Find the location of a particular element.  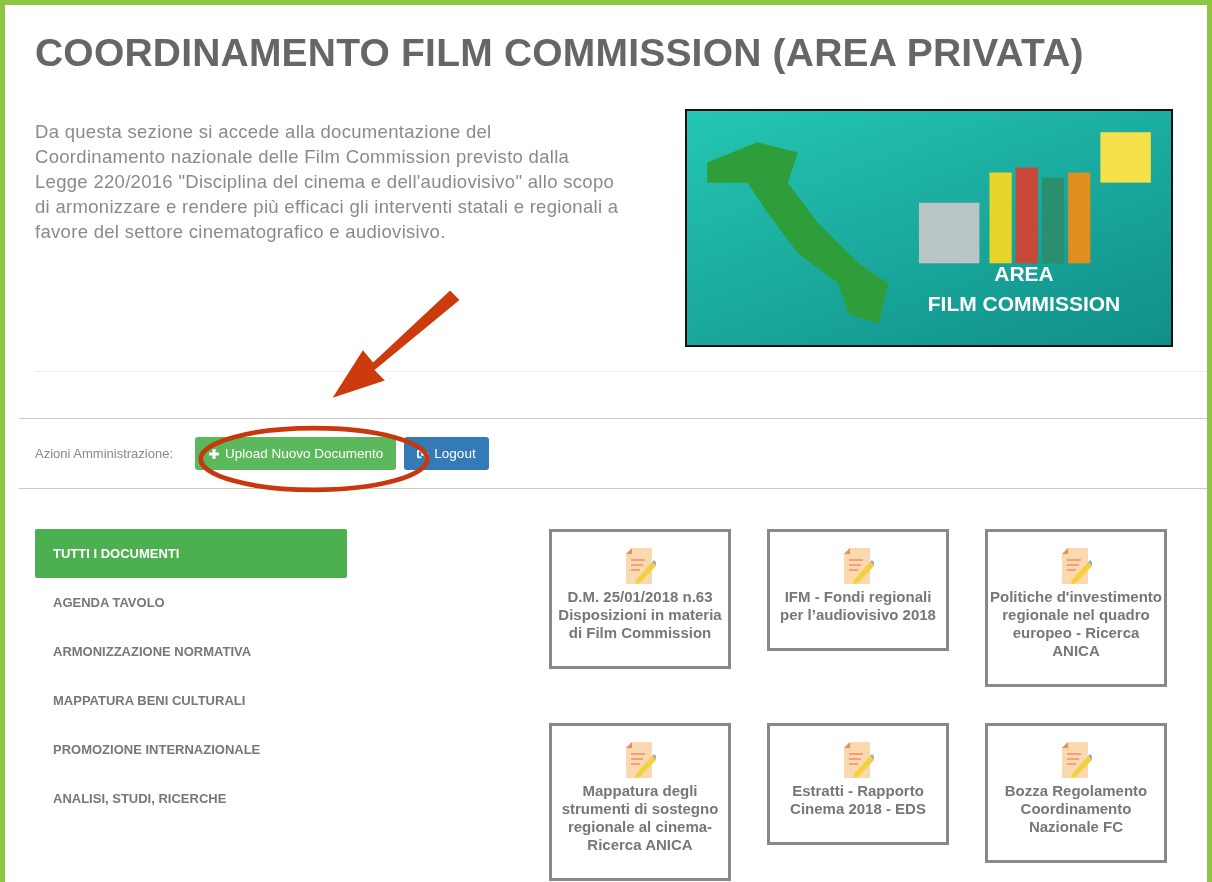

document-card: Mappatura degli strumenti di sostegno regionale al cinema- Ricerca ANICA is located at coordinates (640, 802).